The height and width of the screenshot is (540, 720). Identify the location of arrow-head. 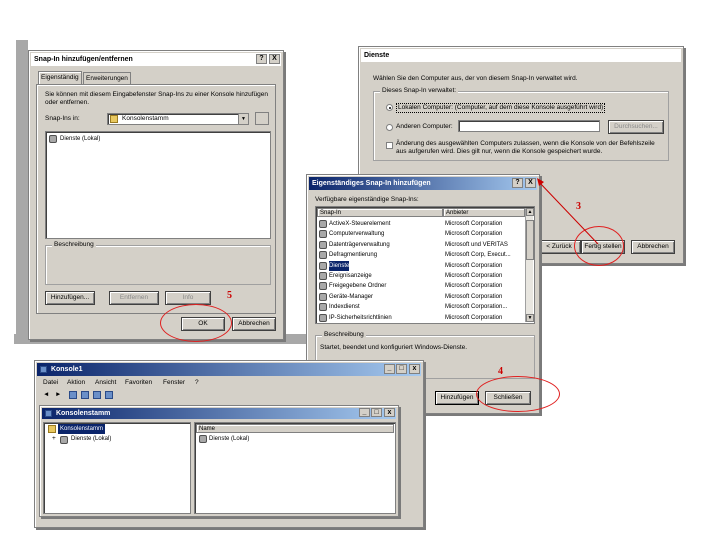
(540, 182).